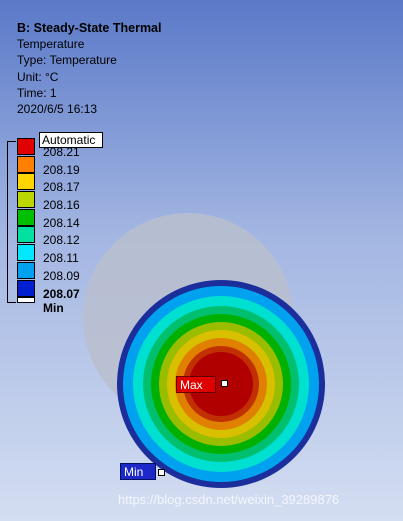 Image resolution: width=403 pixels, height=521 pixels. Describe the element at coordinates (161, 472) in the screenshot. I see `min-probe-point` at that location.